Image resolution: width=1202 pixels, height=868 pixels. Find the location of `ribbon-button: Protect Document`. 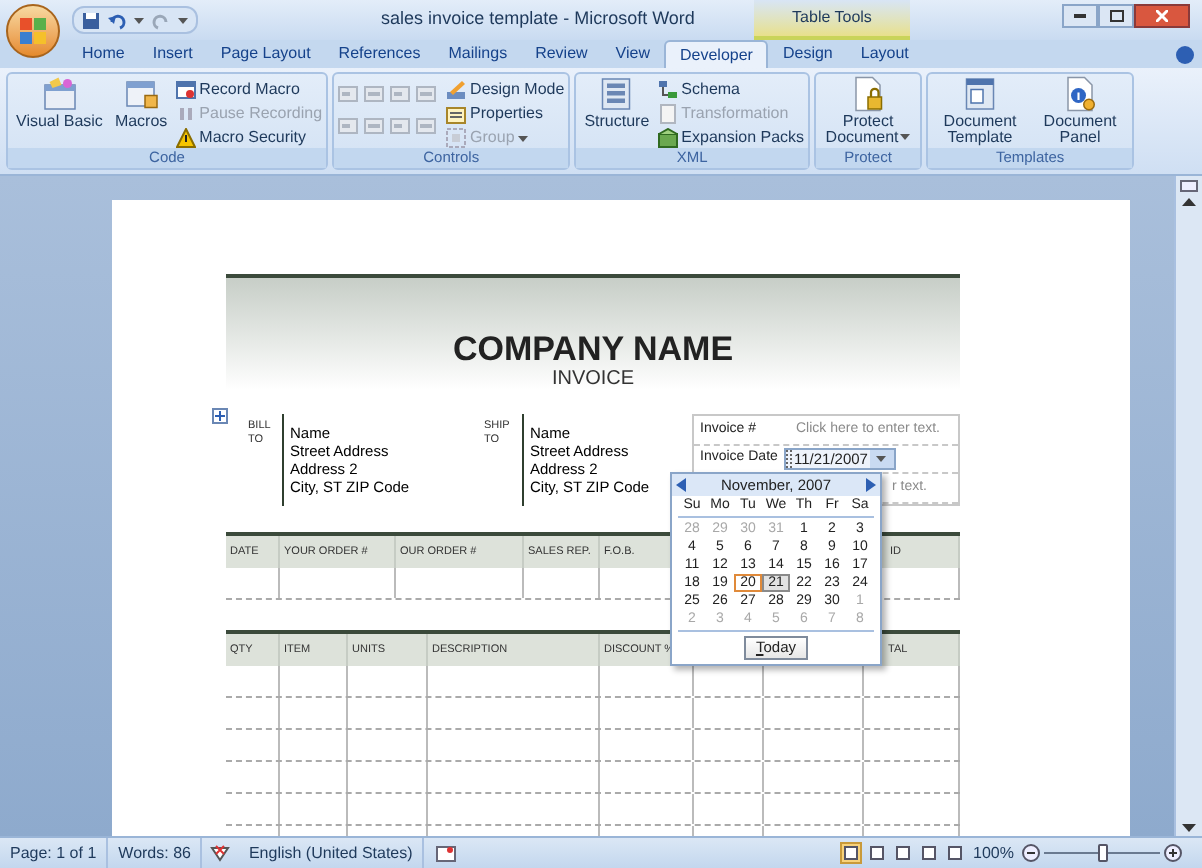

ribbon-button: Protect Document is located at coordinates (868, 111).